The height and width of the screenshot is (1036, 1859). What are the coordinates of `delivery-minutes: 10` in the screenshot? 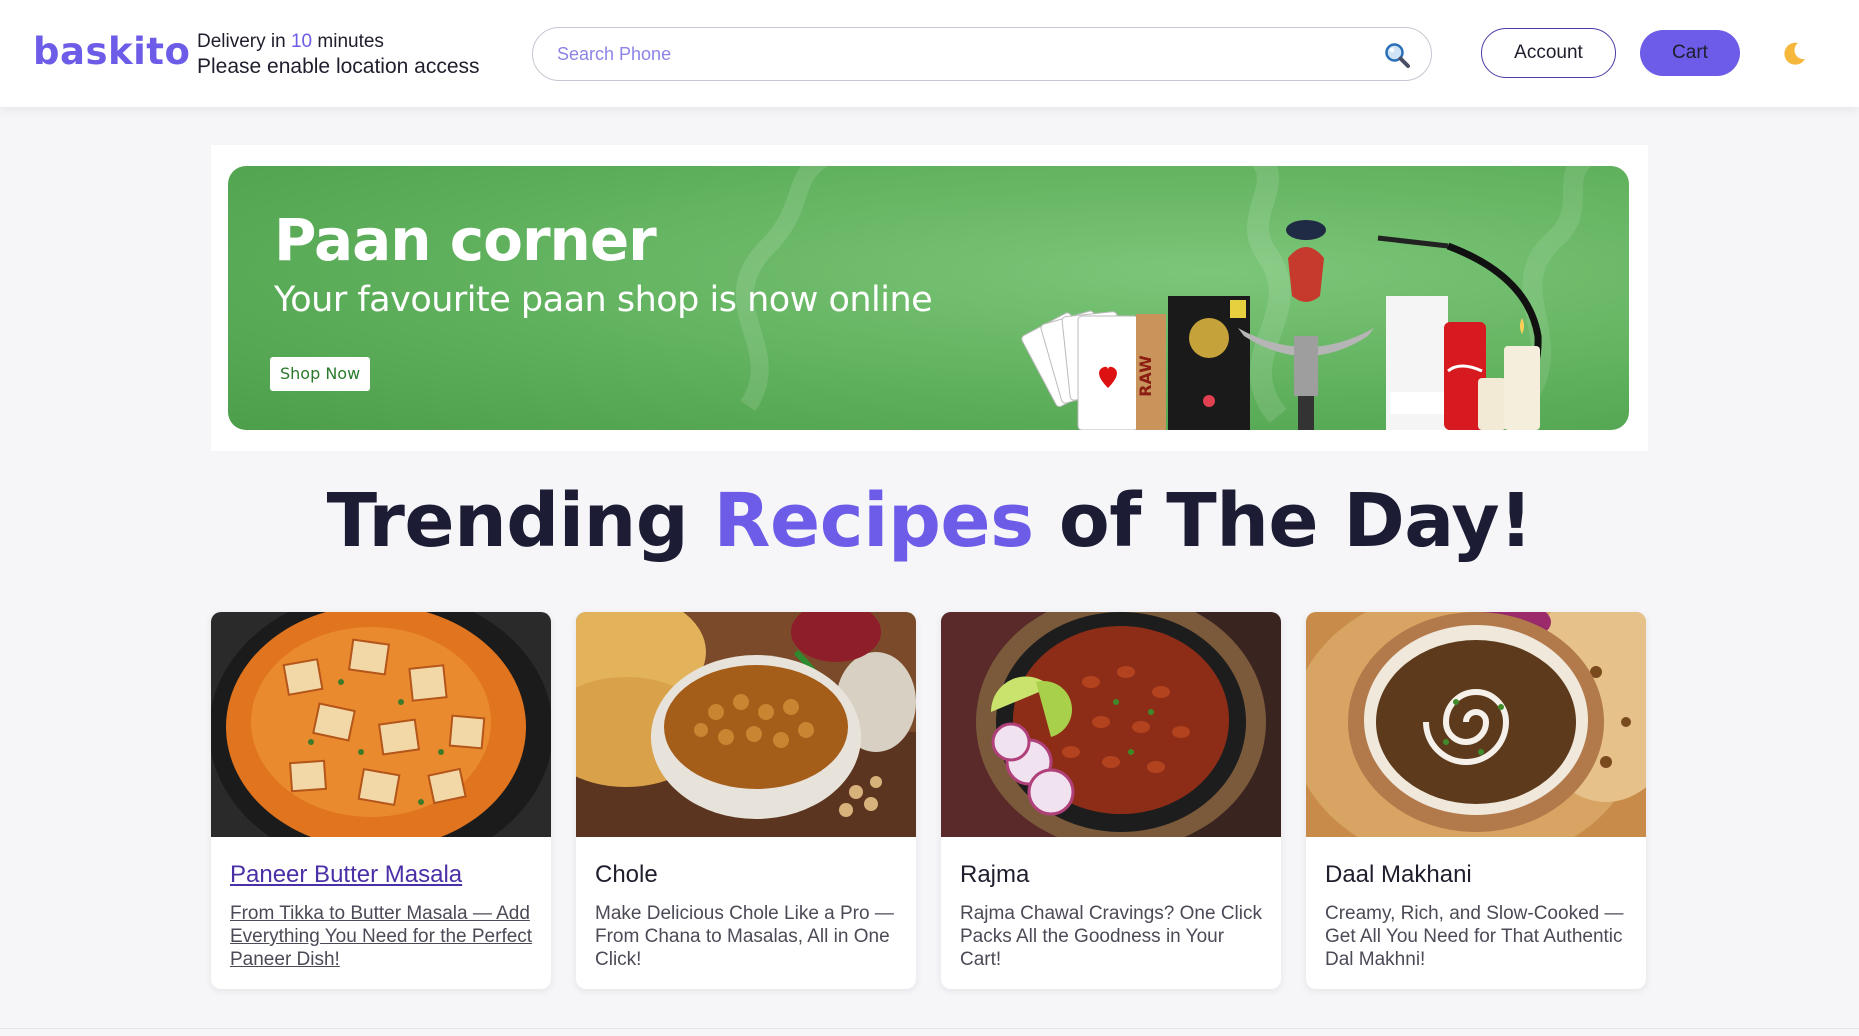 It's located at (301, 41).